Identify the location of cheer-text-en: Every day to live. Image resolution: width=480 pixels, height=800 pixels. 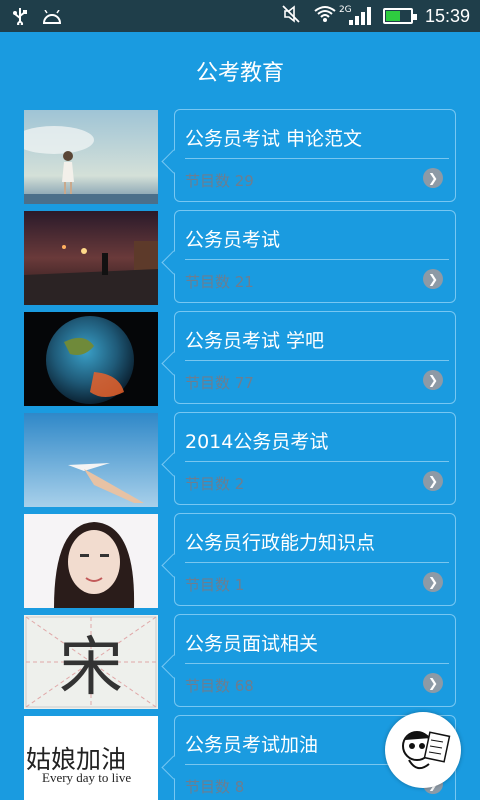
(87, 777).